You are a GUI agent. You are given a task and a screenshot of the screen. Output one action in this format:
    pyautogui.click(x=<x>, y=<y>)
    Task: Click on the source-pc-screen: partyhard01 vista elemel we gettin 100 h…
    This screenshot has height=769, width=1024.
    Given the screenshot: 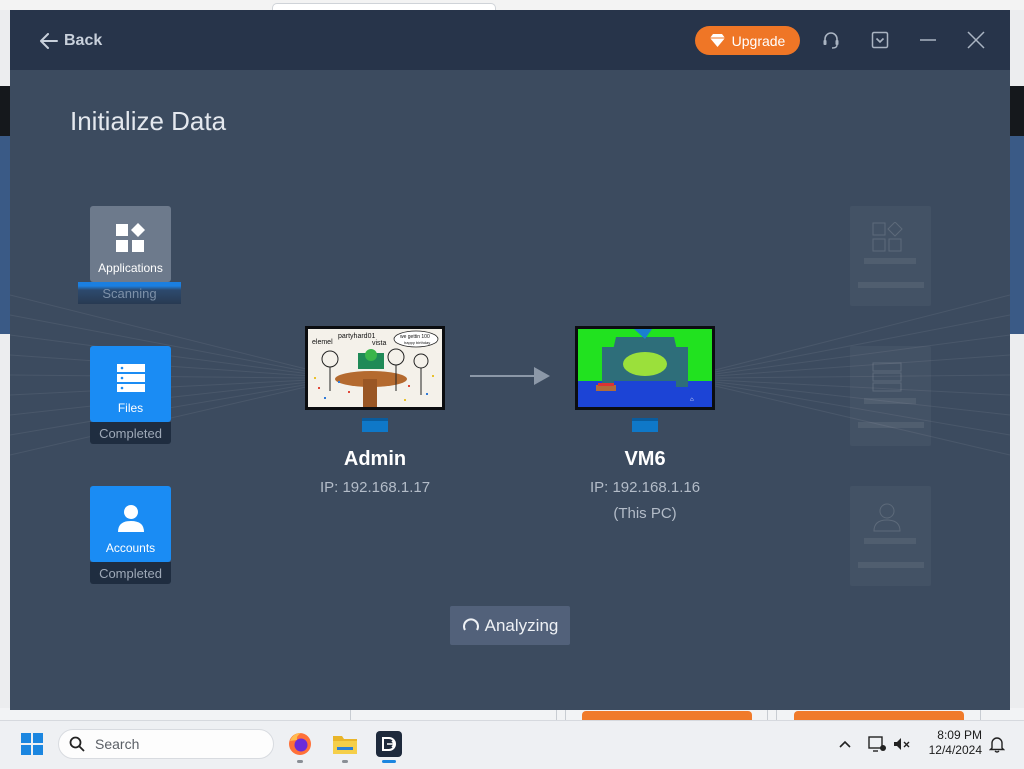 What is the action you would take?
    pyautogui.click(x=375, y=368)
    